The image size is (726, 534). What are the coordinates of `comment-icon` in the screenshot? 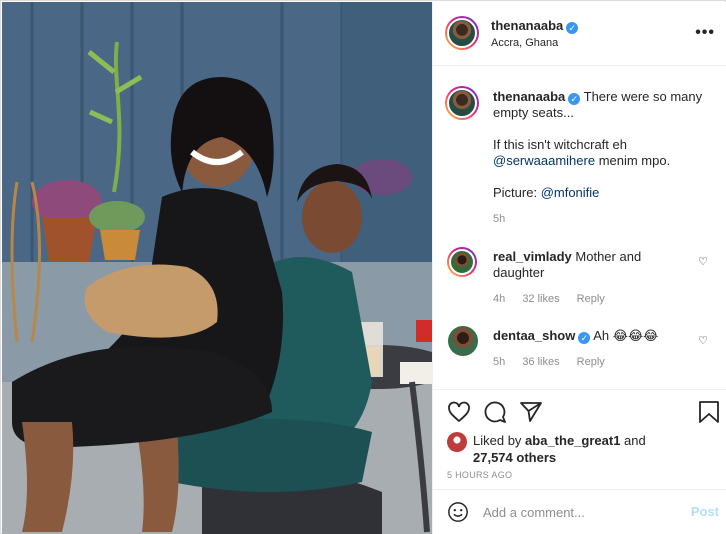 It's located at (495, 412).